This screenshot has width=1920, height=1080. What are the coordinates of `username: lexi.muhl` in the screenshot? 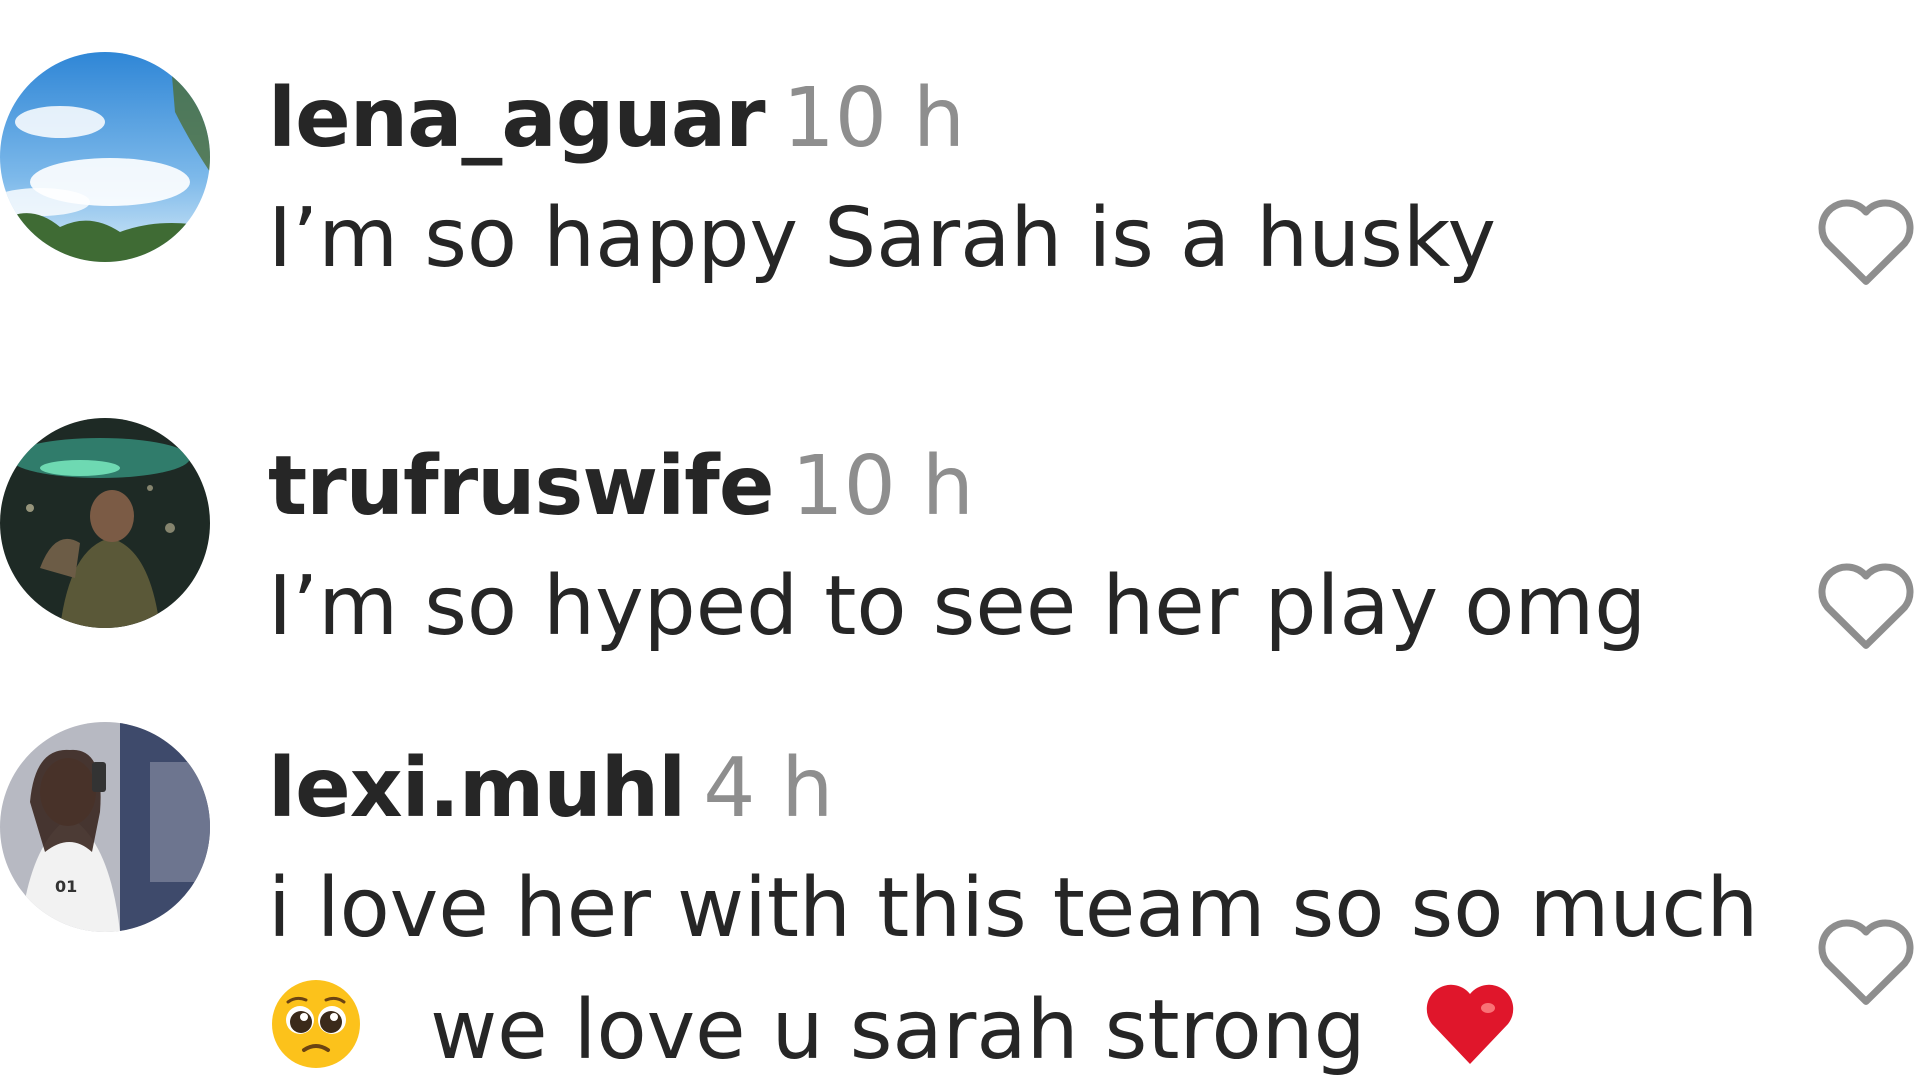 It's located at (477, 788).